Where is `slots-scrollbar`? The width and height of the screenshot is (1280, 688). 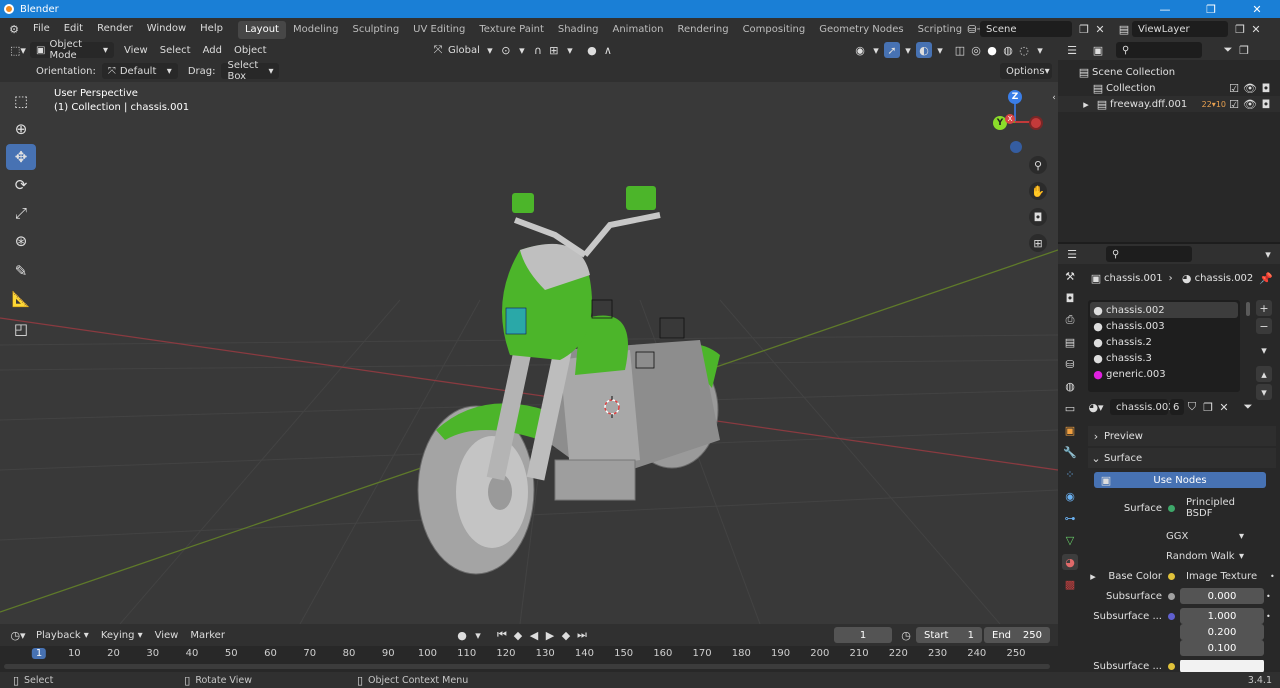 slots-scrollbar is located at coordinates (1248, 346).